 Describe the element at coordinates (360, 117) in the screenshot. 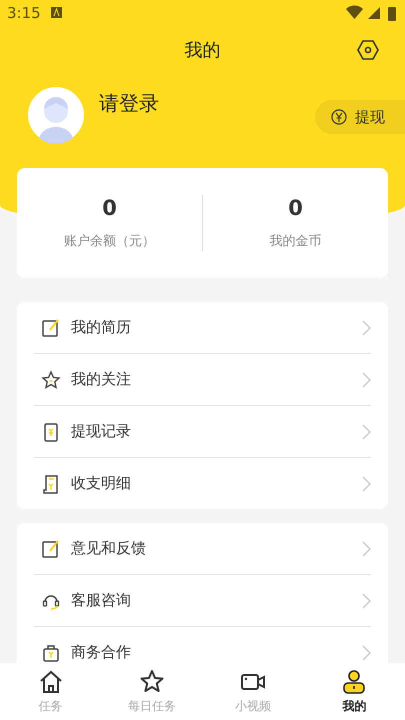

I see `withdraw-button: 提现` at that location.